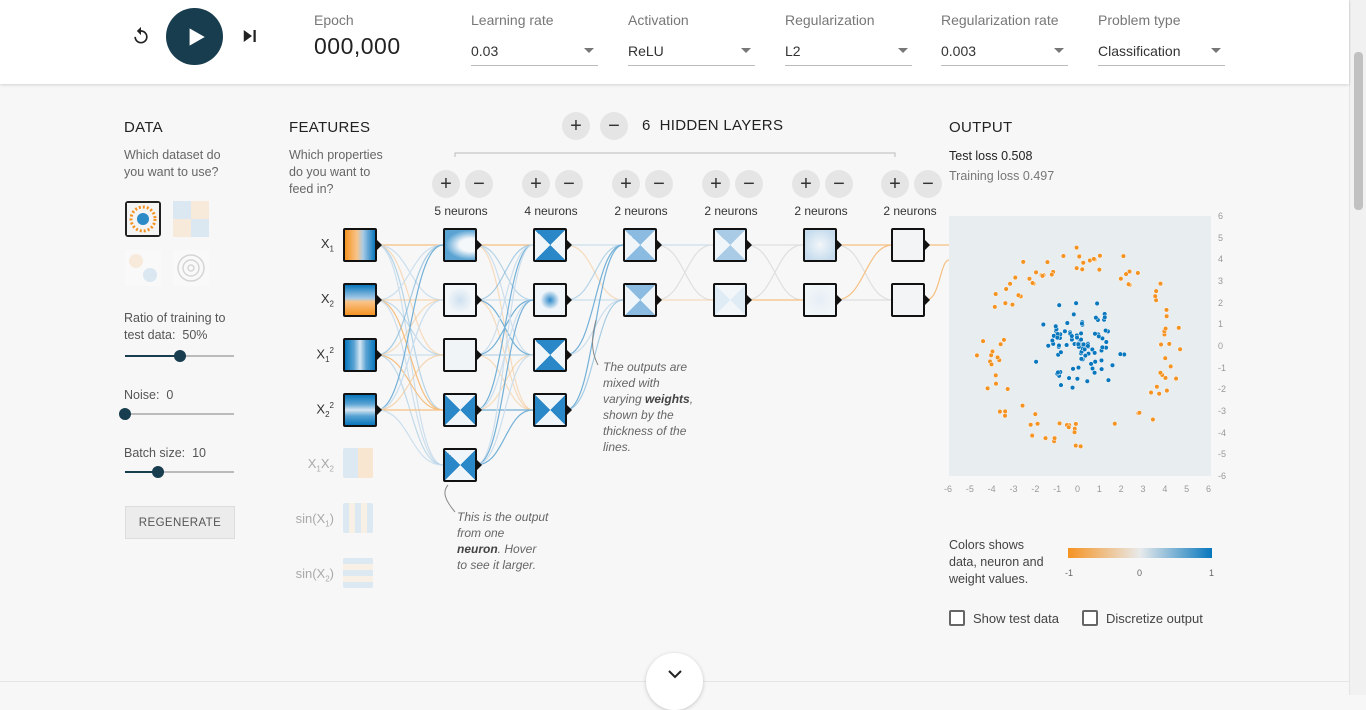 The height and width of the screenshot is (710, 1366). What do you see at coordinates (957, 618) in the screenshot?
I see `show-test-data-checkbox` at bounding box center [957, 618].